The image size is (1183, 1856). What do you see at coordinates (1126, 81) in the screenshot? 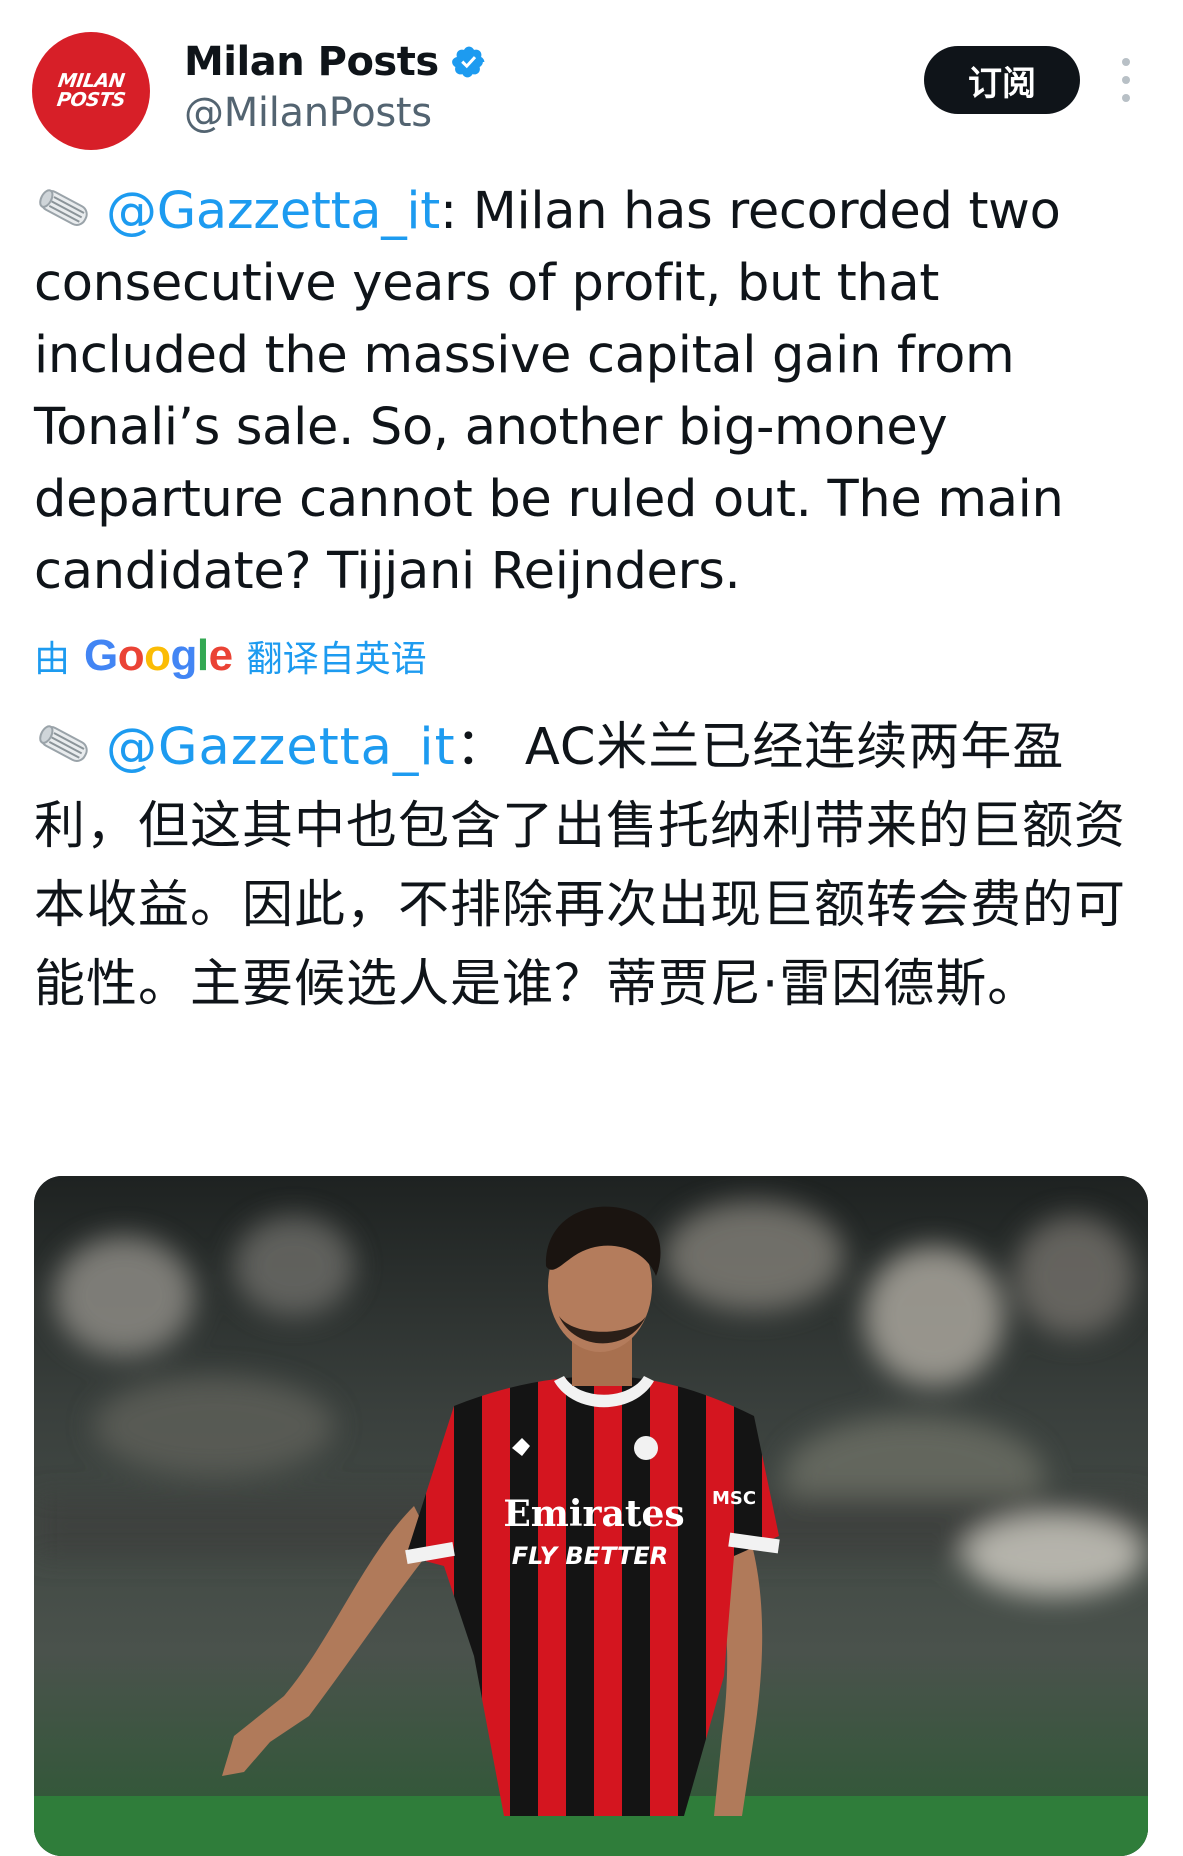
I see `more-vertical-icon` at bounding box center [1126, 81].